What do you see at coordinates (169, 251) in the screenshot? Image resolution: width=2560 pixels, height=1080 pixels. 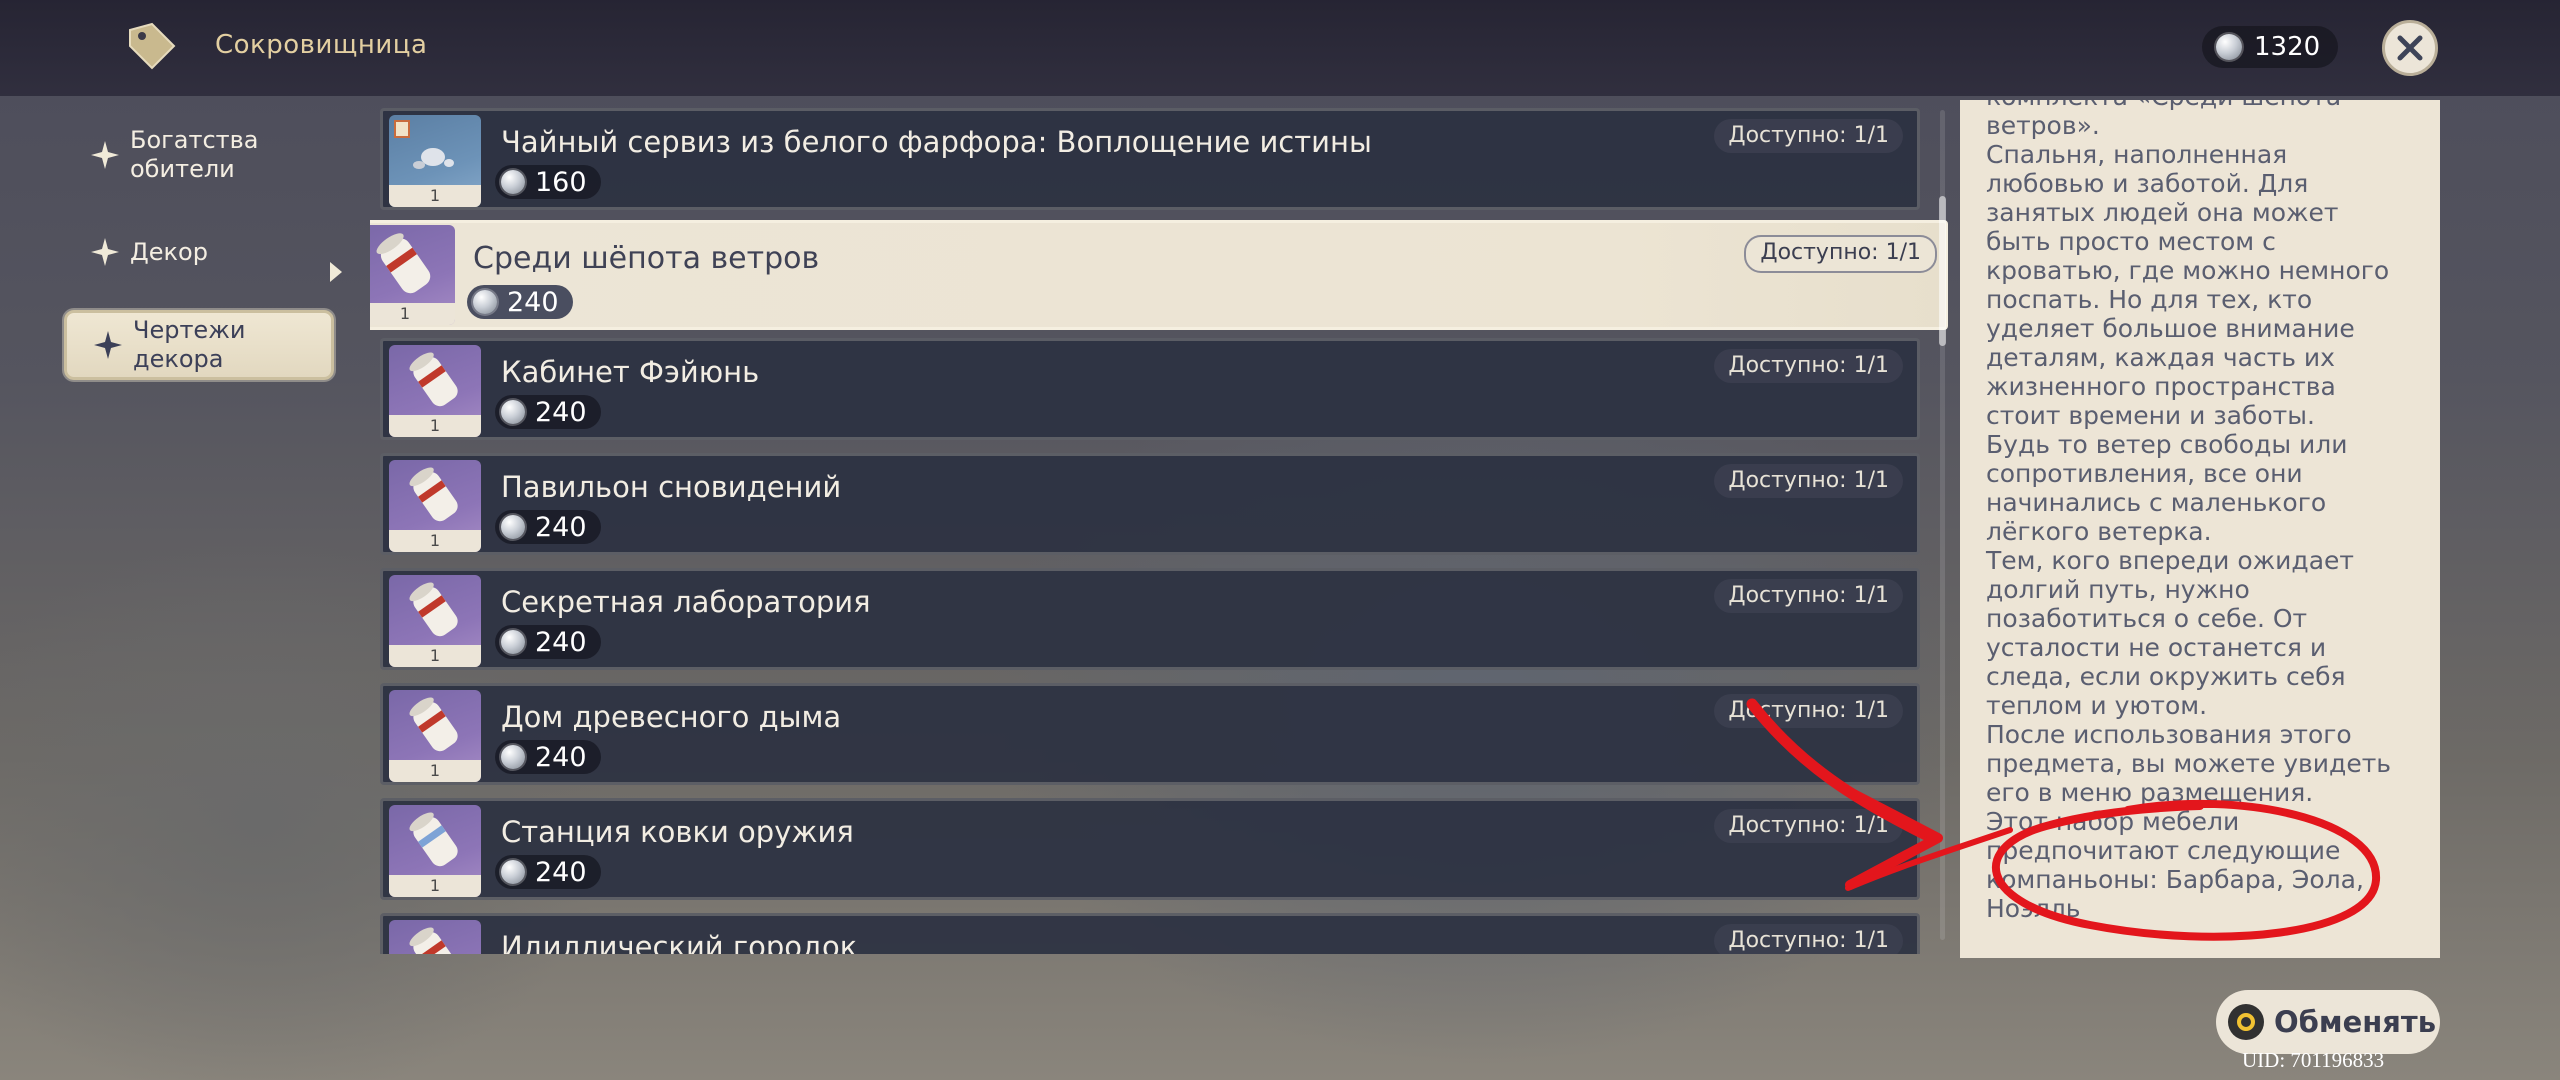 I see `nav-item-label: Декор` at bounding box center [169, 251].